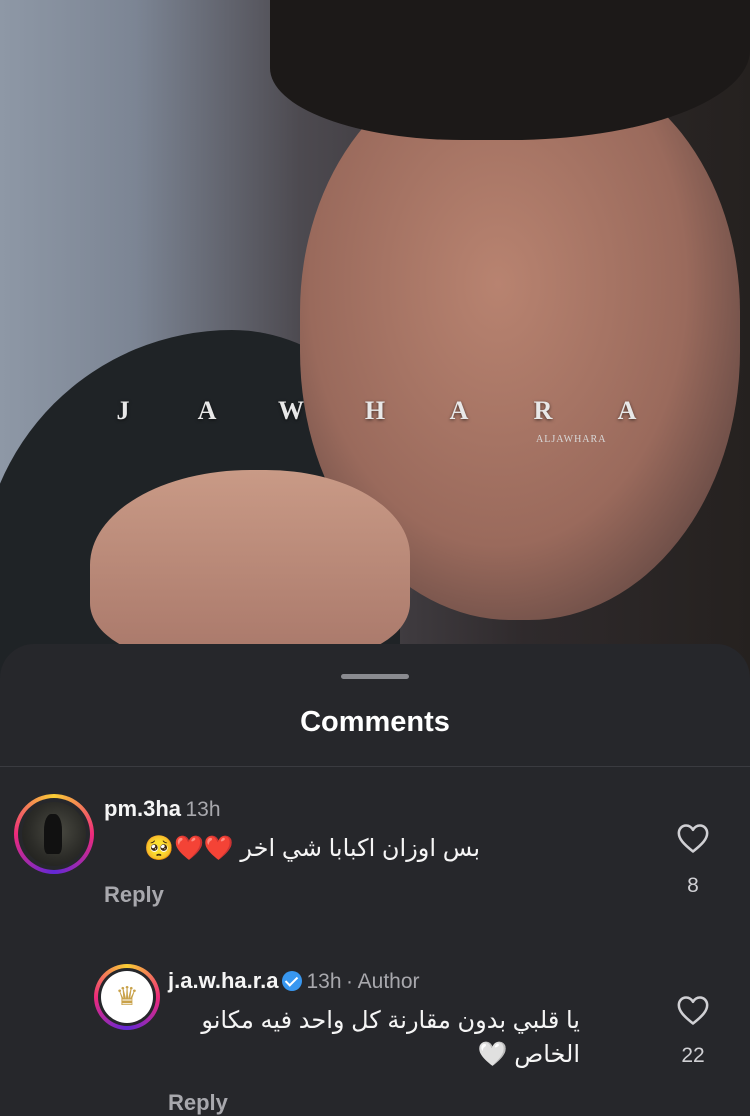 The width and height of the screenshot is (750, 1116). I want to click on watermark-letter: R, so click(543, 410).